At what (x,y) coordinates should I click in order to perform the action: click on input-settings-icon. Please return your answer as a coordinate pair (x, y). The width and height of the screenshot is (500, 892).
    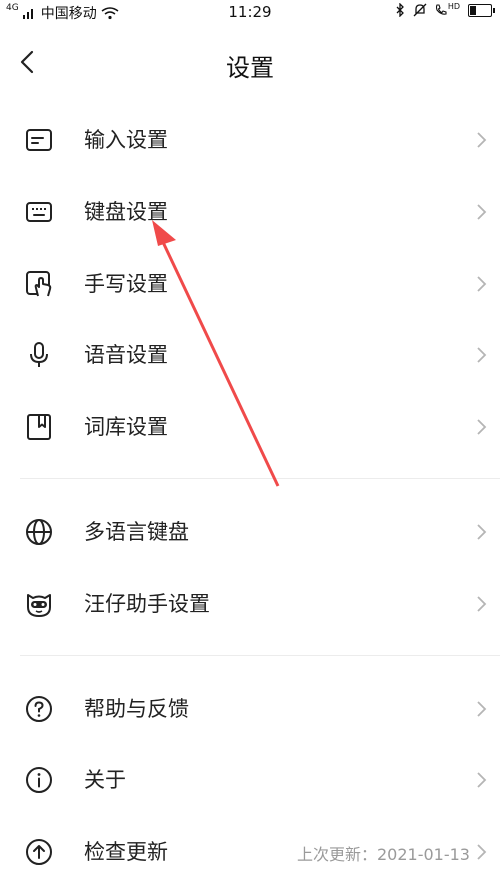
    Looking at the image, I should click on (39, 140).